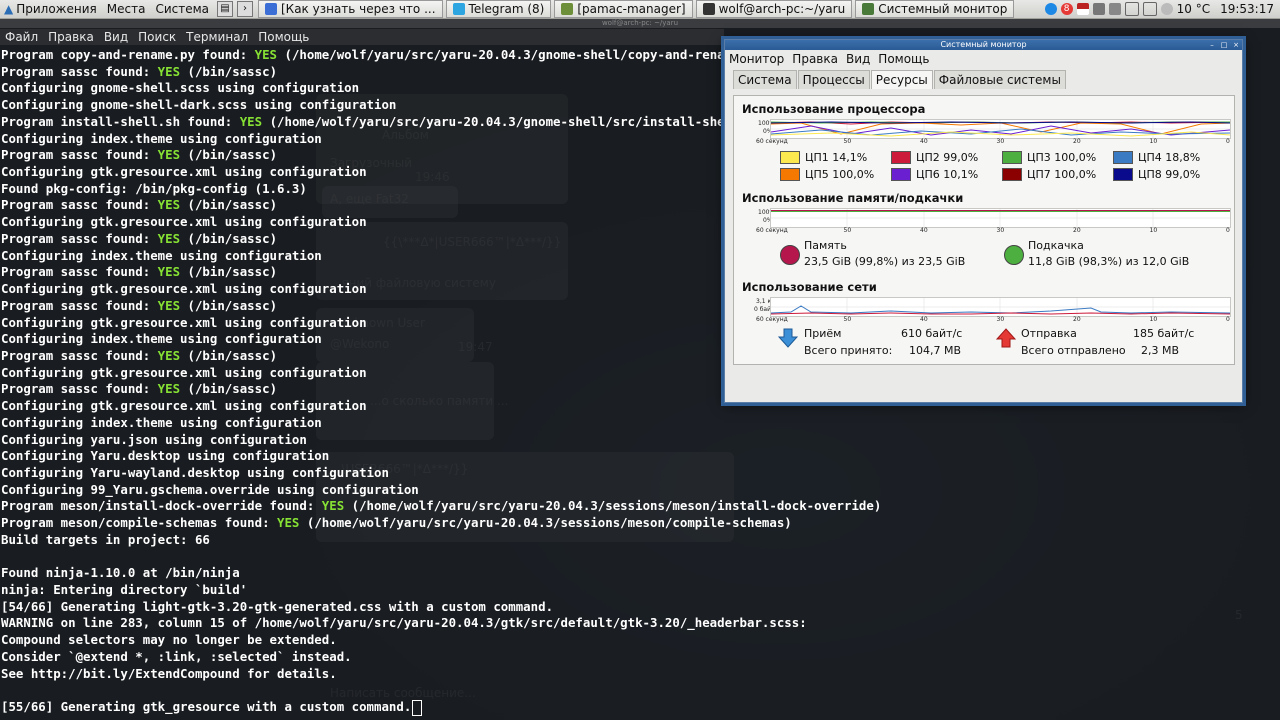 This screenshot has height=720, width=1280. What do you see at coordinates (1212, 45) in the screenshot?
I see `minimize-icon: –` at bounding box center [1212, 45].